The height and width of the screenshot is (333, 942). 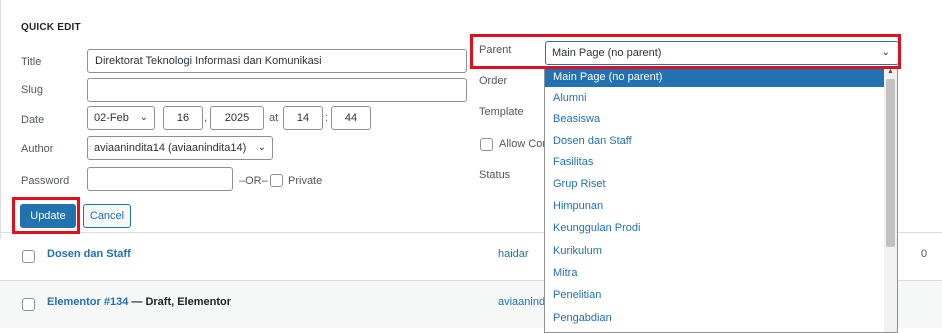 I want to click on dropdown-option: Fasilitas, so click(x=715, y=162).